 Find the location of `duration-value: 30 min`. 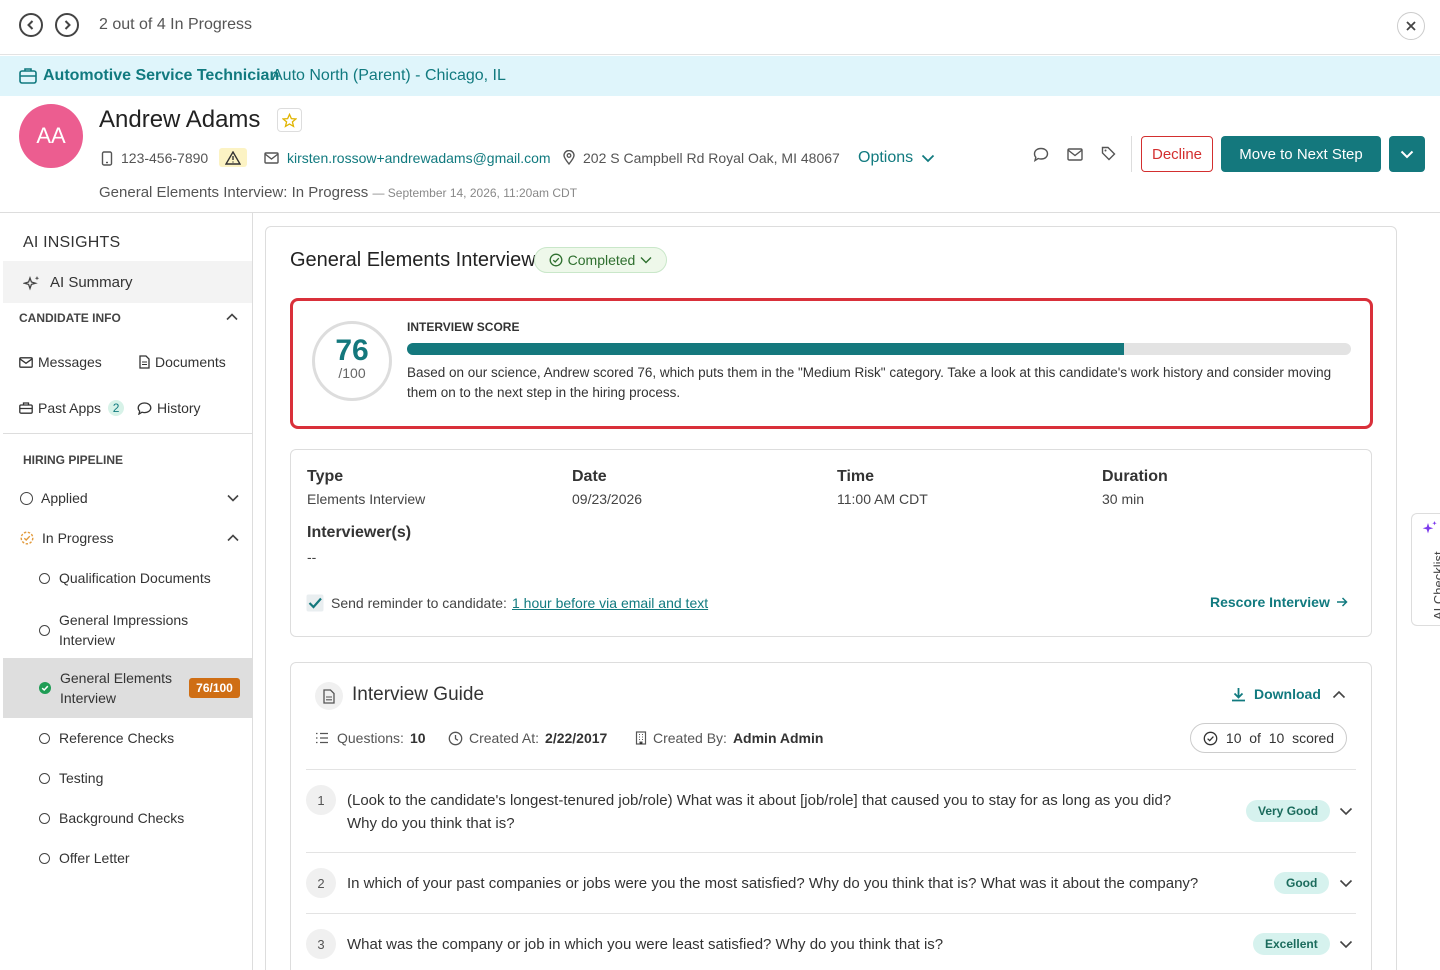

duration-value: 30 min is located at coordinates (1123, 499).